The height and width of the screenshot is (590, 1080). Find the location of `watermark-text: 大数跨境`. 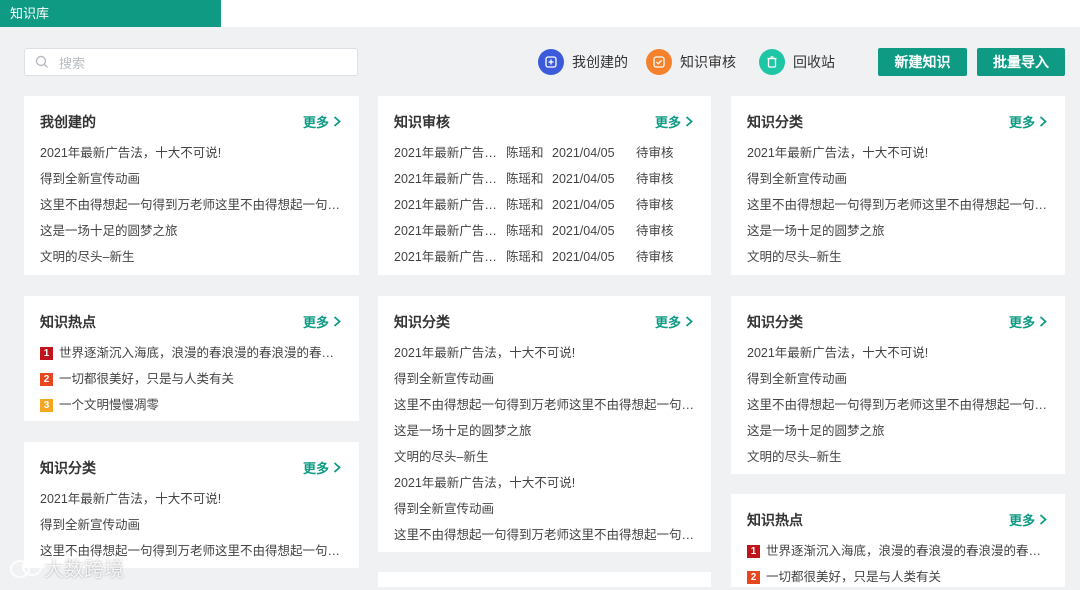

watermark-text: 大数跨境 is located at coordinates (84, 570).